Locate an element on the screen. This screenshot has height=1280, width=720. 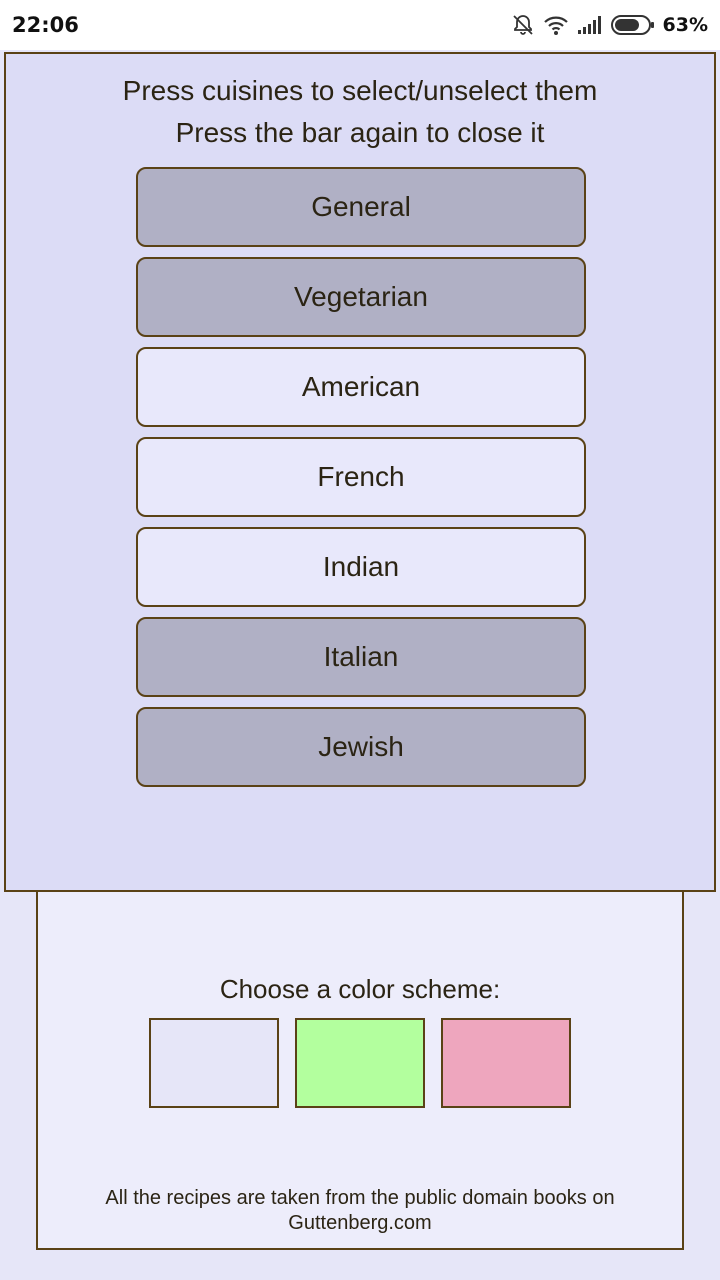
color-scheme-pink-button is located at coordinates (506, 1063).